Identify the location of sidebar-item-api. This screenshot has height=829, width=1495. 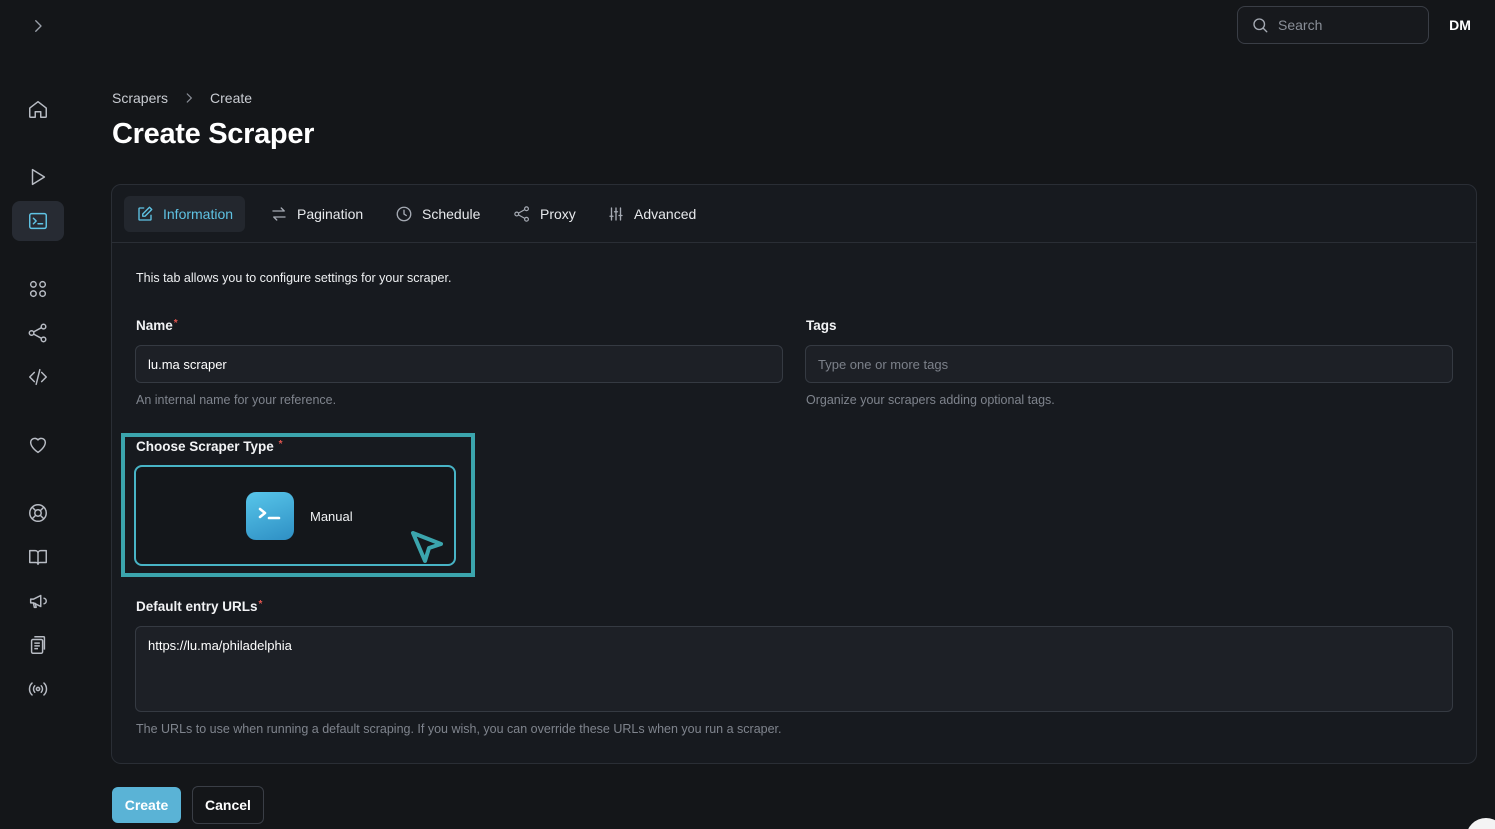
(38, 377).